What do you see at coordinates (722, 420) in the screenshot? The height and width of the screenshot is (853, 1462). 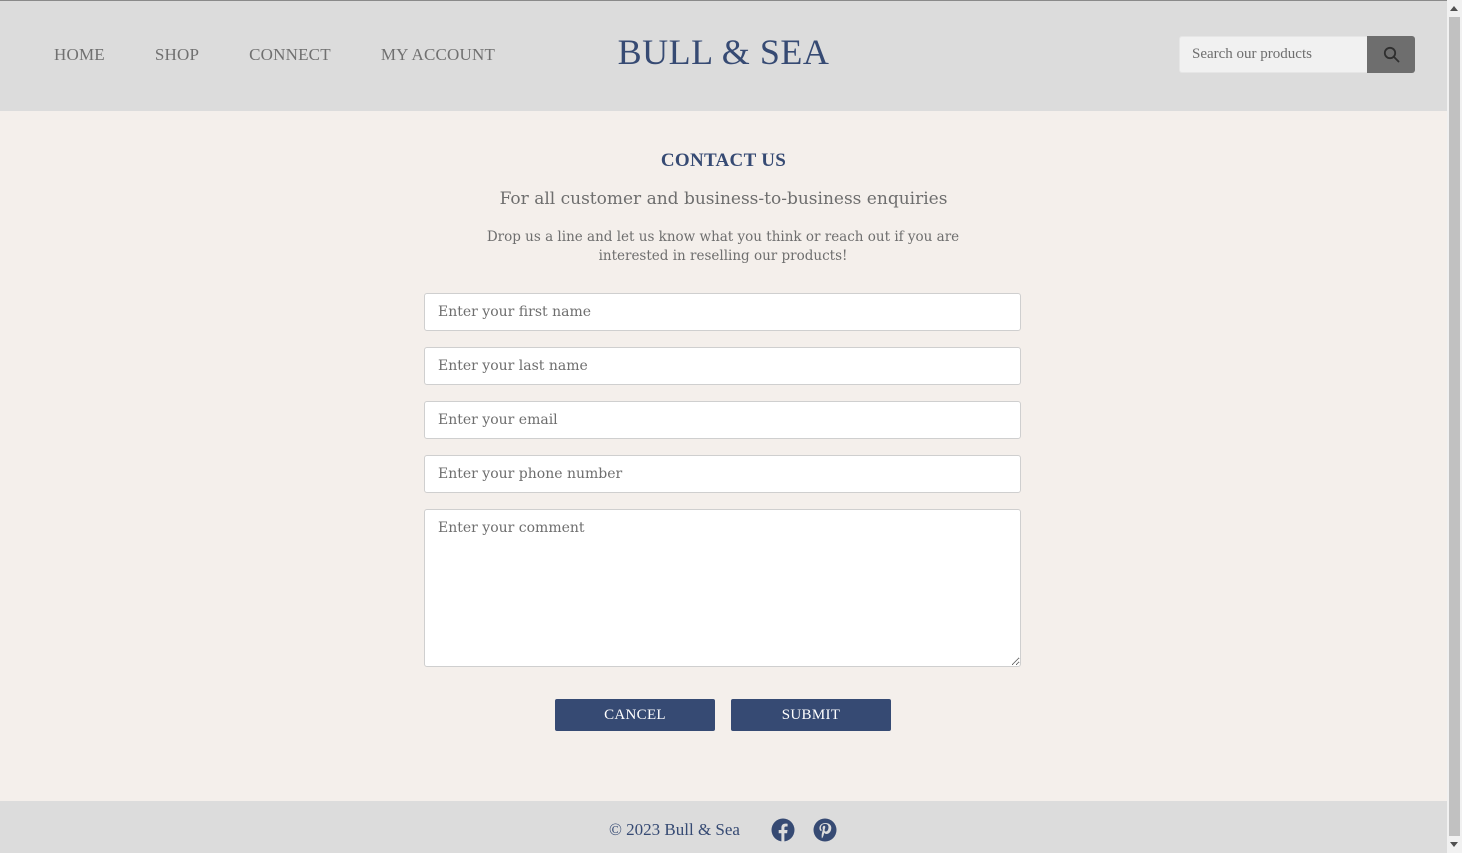 I see `email-field` at bounding box center [722, 420].